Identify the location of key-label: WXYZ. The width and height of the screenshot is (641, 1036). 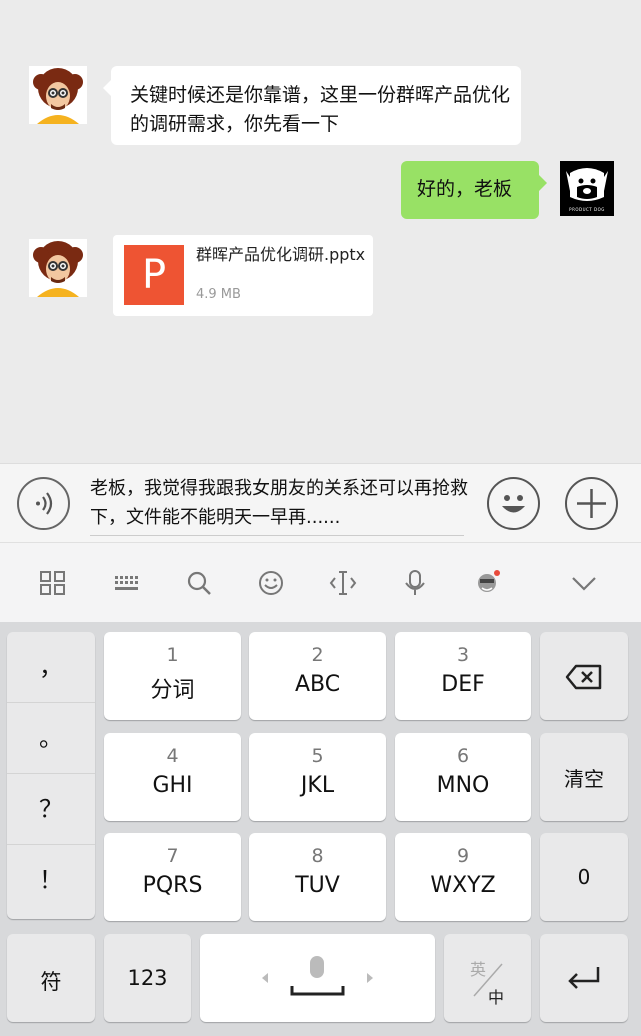
(463, 885).